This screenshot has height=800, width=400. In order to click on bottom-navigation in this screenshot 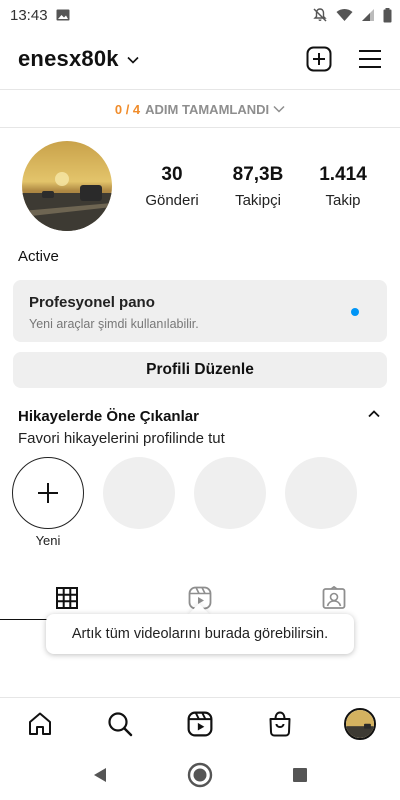, I will do `click(200, 723)`.